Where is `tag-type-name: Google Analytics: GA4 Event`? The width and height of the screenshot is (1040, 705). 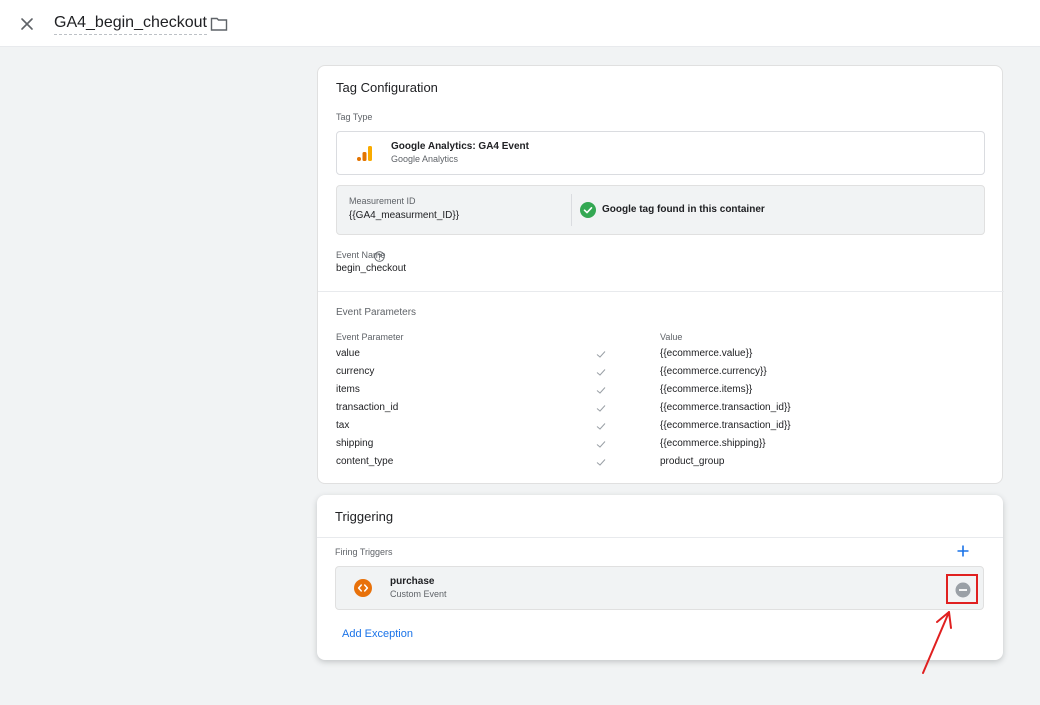
tag-type-name: Google Analytics: GA4 Event is located at coordinates (460, 146).